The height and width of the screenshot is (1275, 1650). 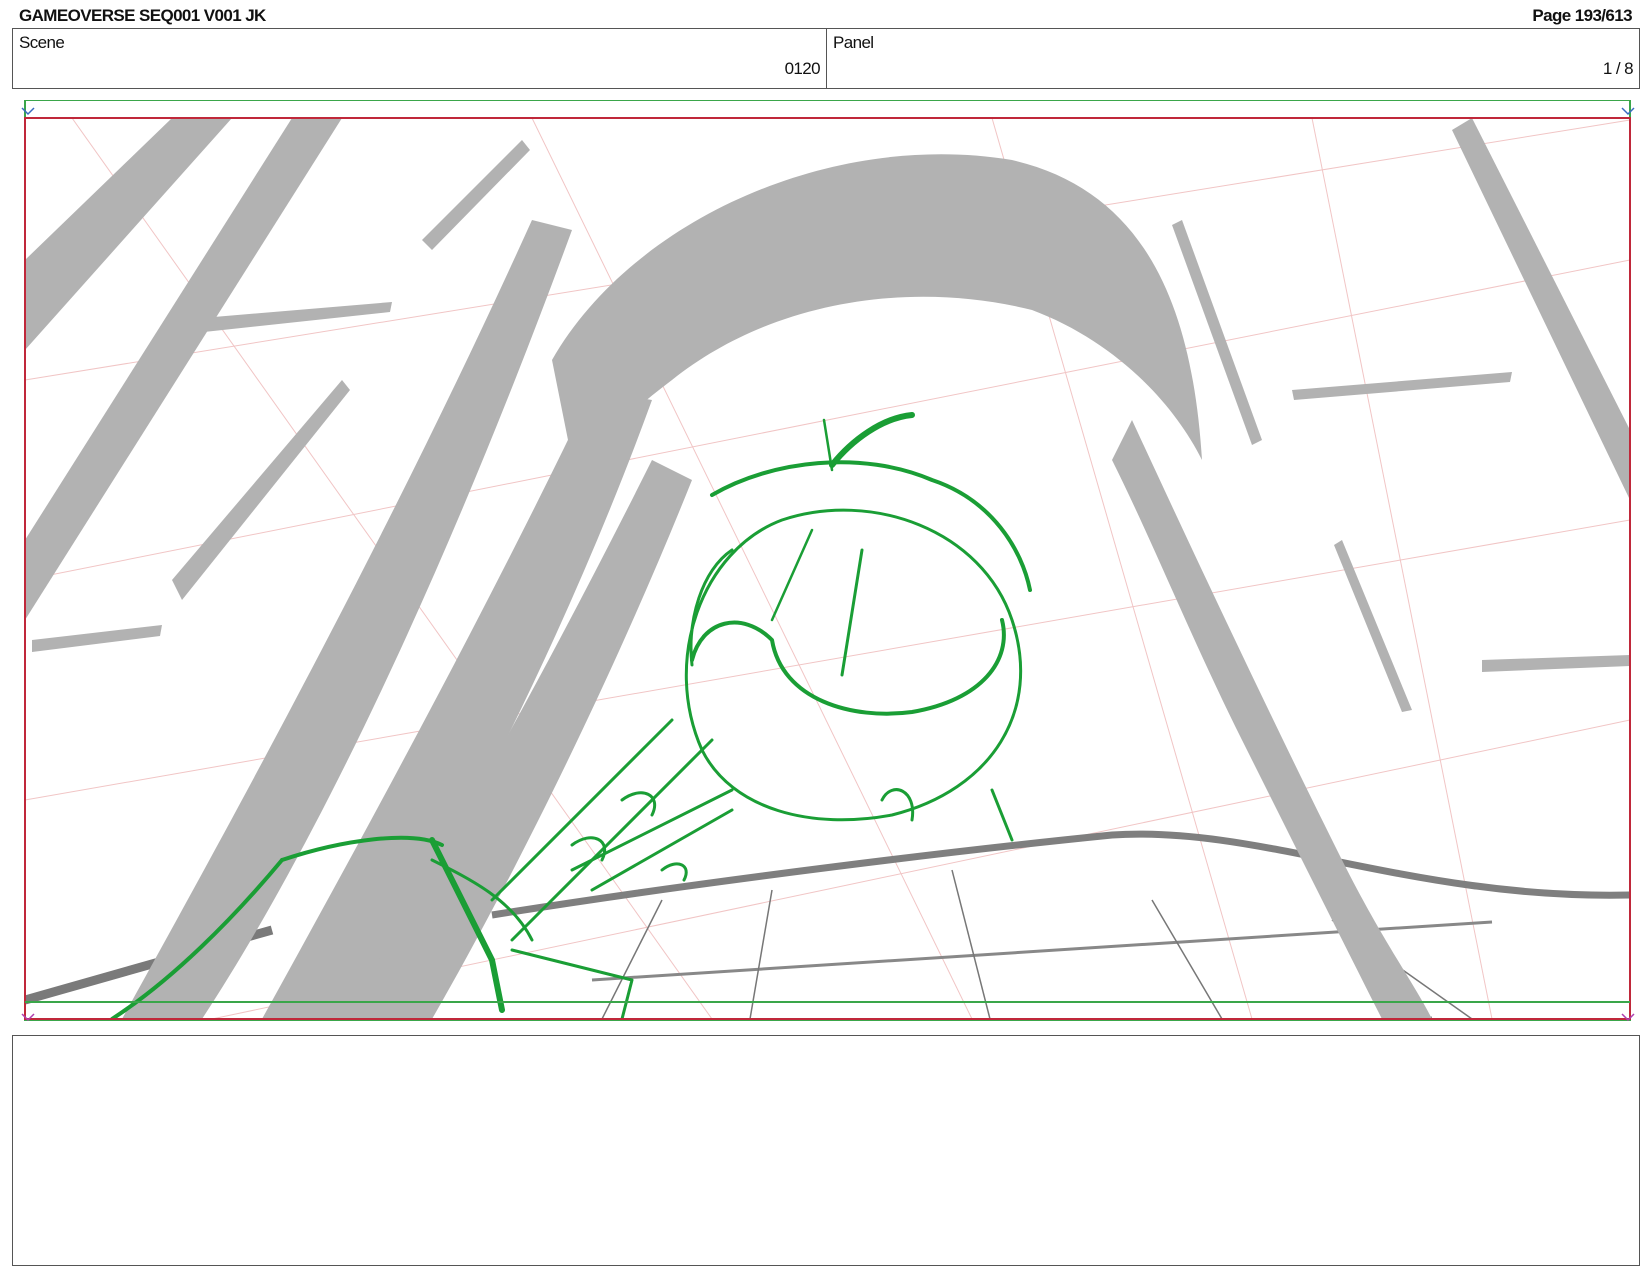 What do you see at coordinates (420, 58) in the screenshot?
I see `scene-cell: Scene 0120` at bounding box center [420, 58].